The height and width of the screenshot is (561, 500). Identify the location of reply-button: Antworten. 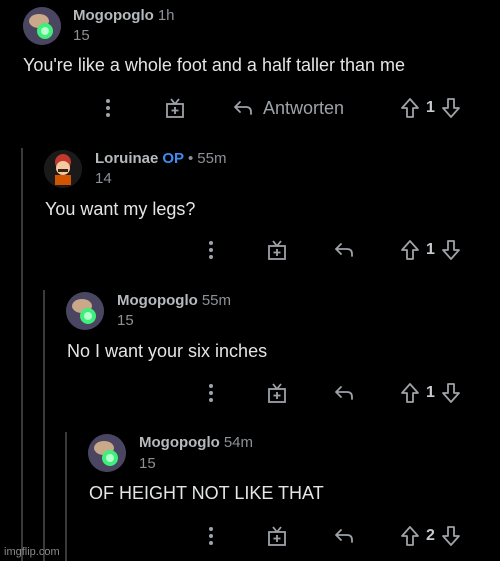
(288, 108).